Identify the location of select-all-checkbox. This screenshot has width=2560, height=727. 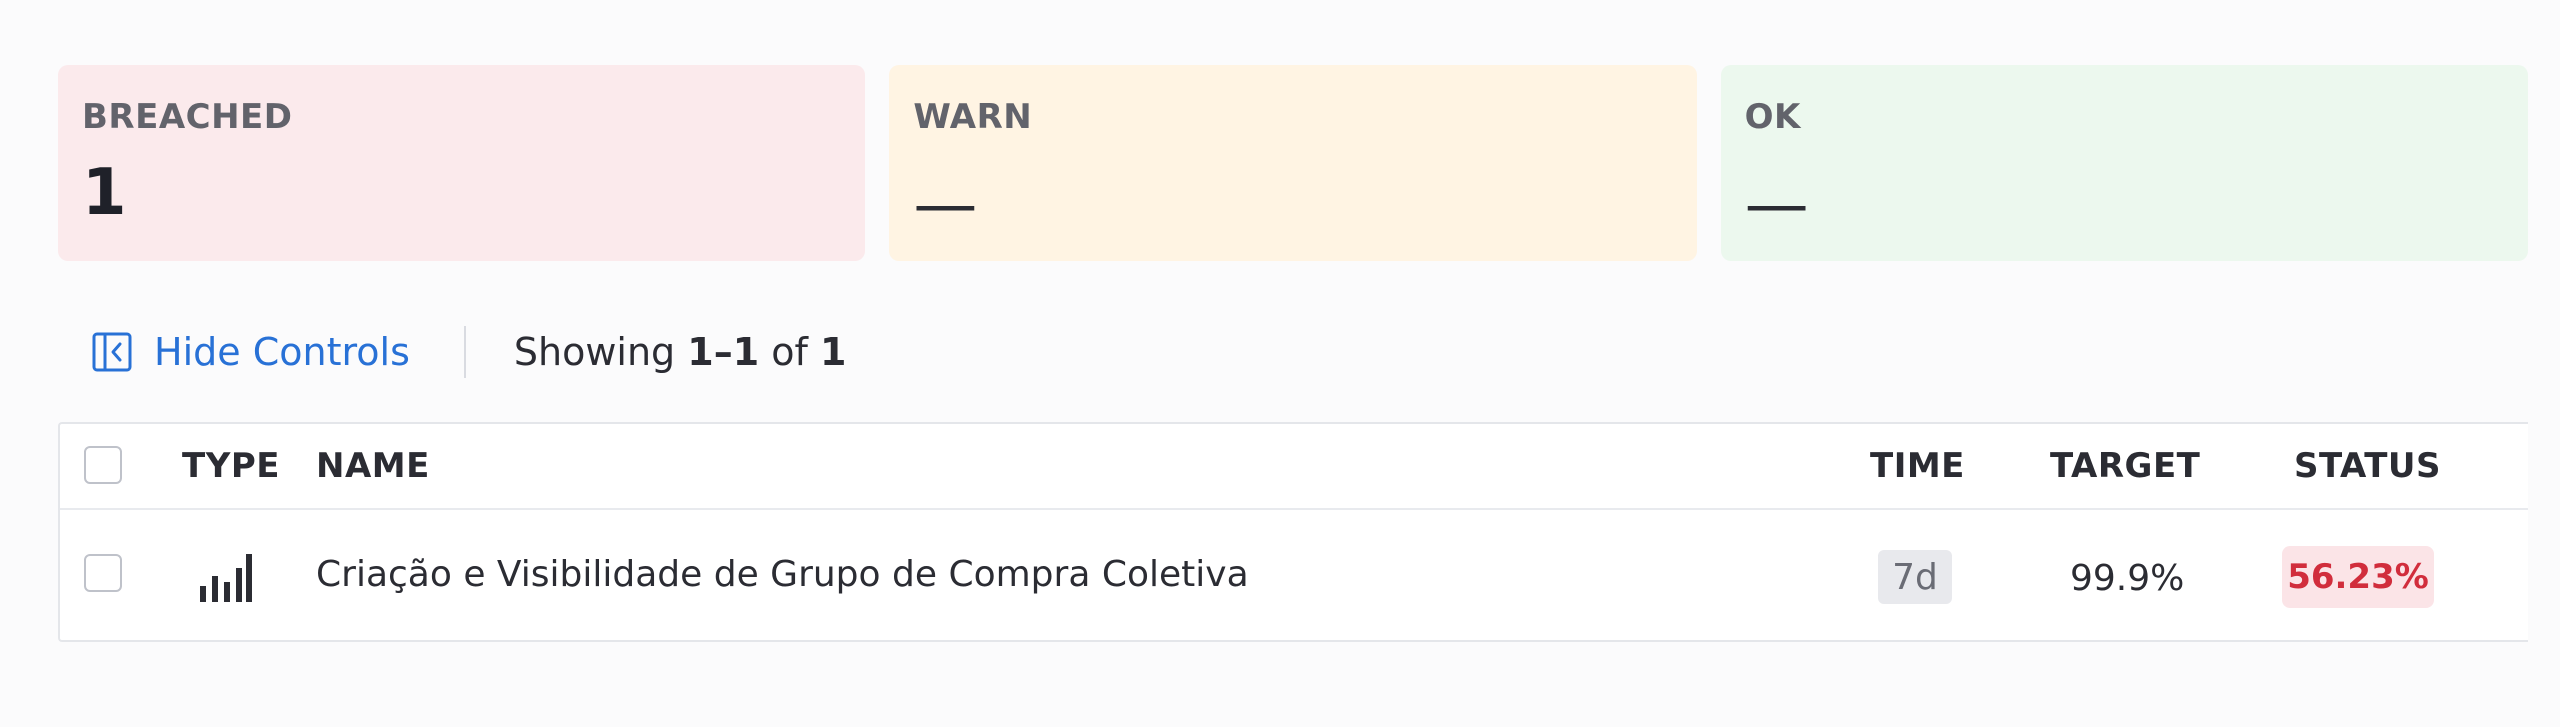
(103, 465).